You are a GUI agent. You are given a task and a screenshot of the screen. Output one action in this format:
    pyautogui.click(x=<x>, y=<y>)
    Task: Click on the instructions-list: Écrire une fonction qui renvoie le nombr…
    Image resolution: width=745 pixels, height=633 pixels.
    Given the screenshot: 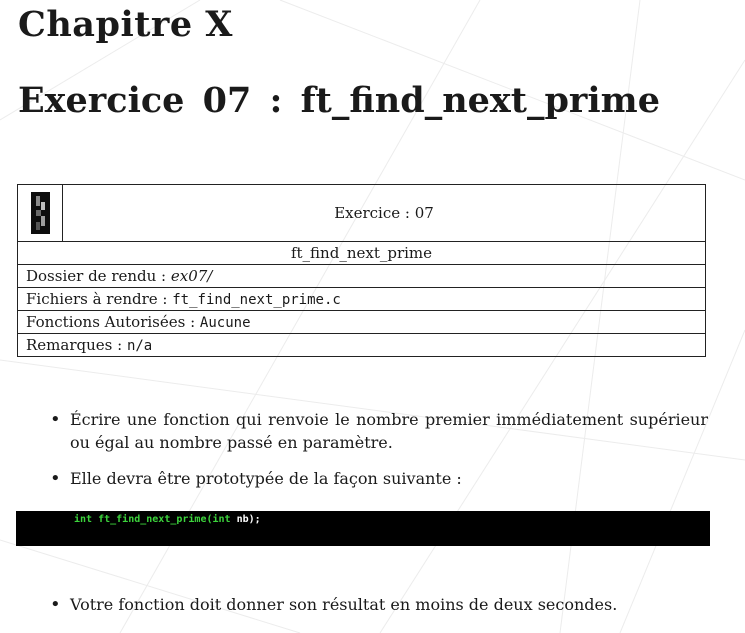 What is the action you would take?
    pyautogui.click(x=378, y=449)
    